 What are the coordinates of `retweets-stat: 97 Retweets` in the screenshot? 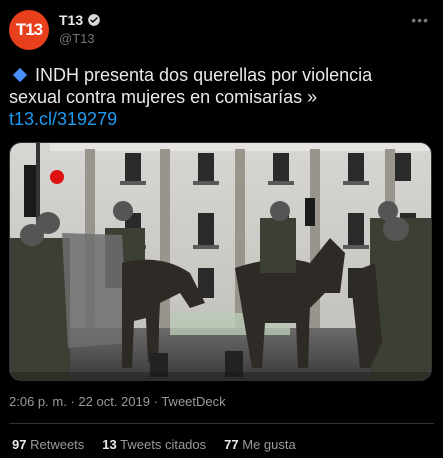 It's located at (48, 444).